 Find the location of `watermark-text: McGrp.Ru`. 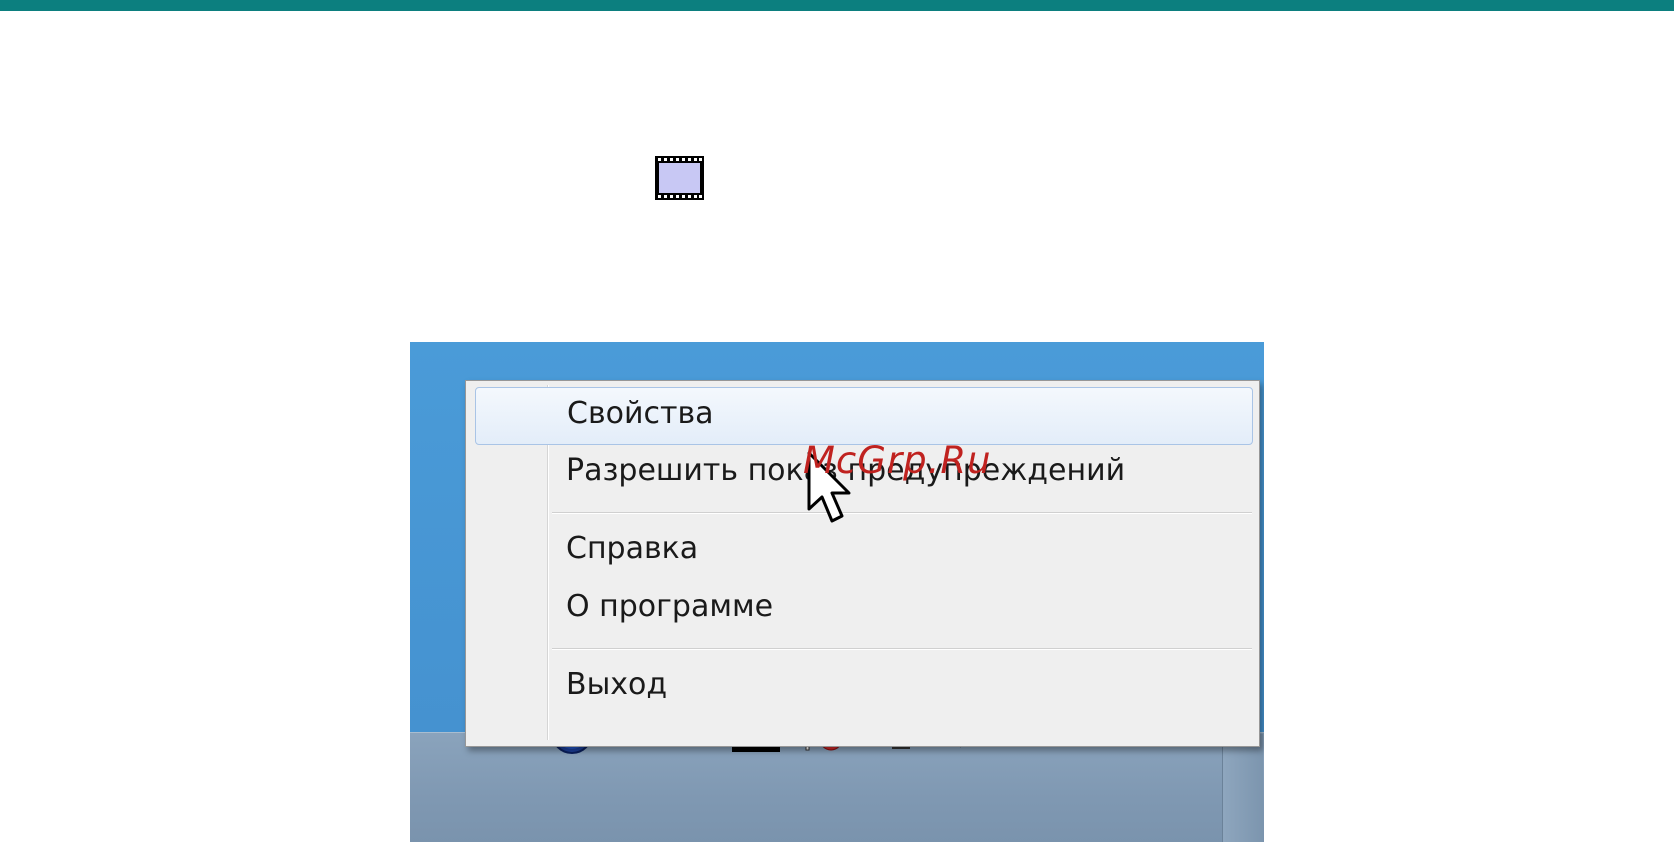

watermark-text: McGrp.Ru is located at coordinates (897, 460).